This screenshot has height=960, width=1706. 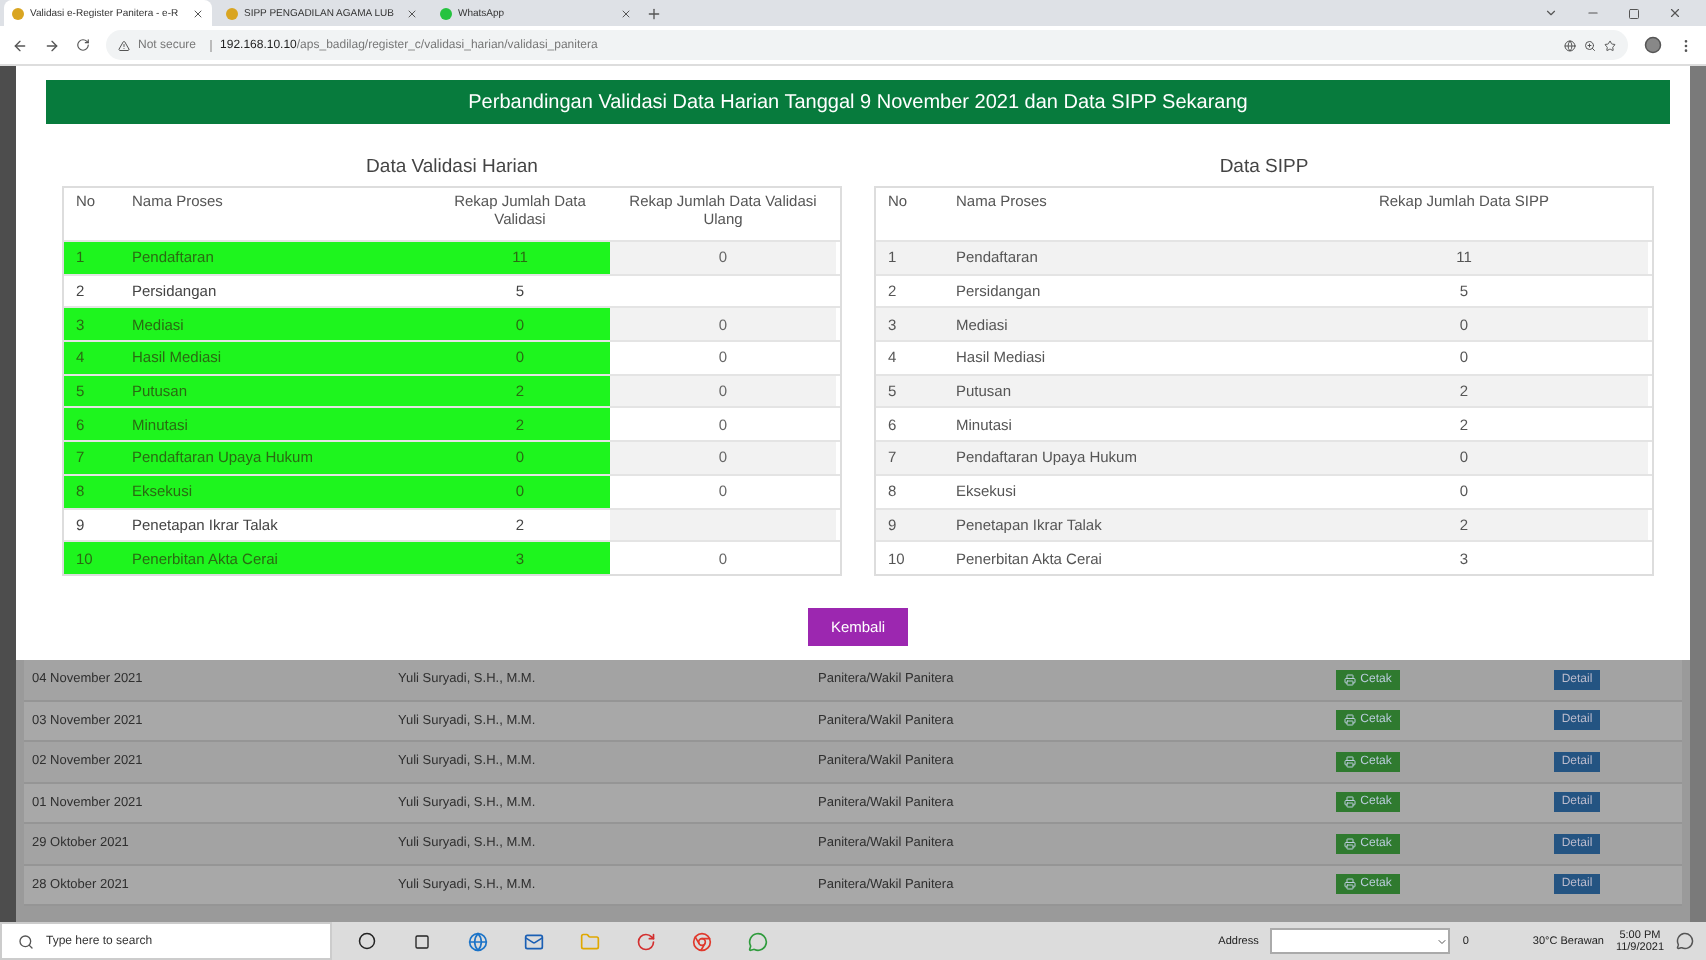 I want to click on scrollbar, so click(x=1698, y=494).